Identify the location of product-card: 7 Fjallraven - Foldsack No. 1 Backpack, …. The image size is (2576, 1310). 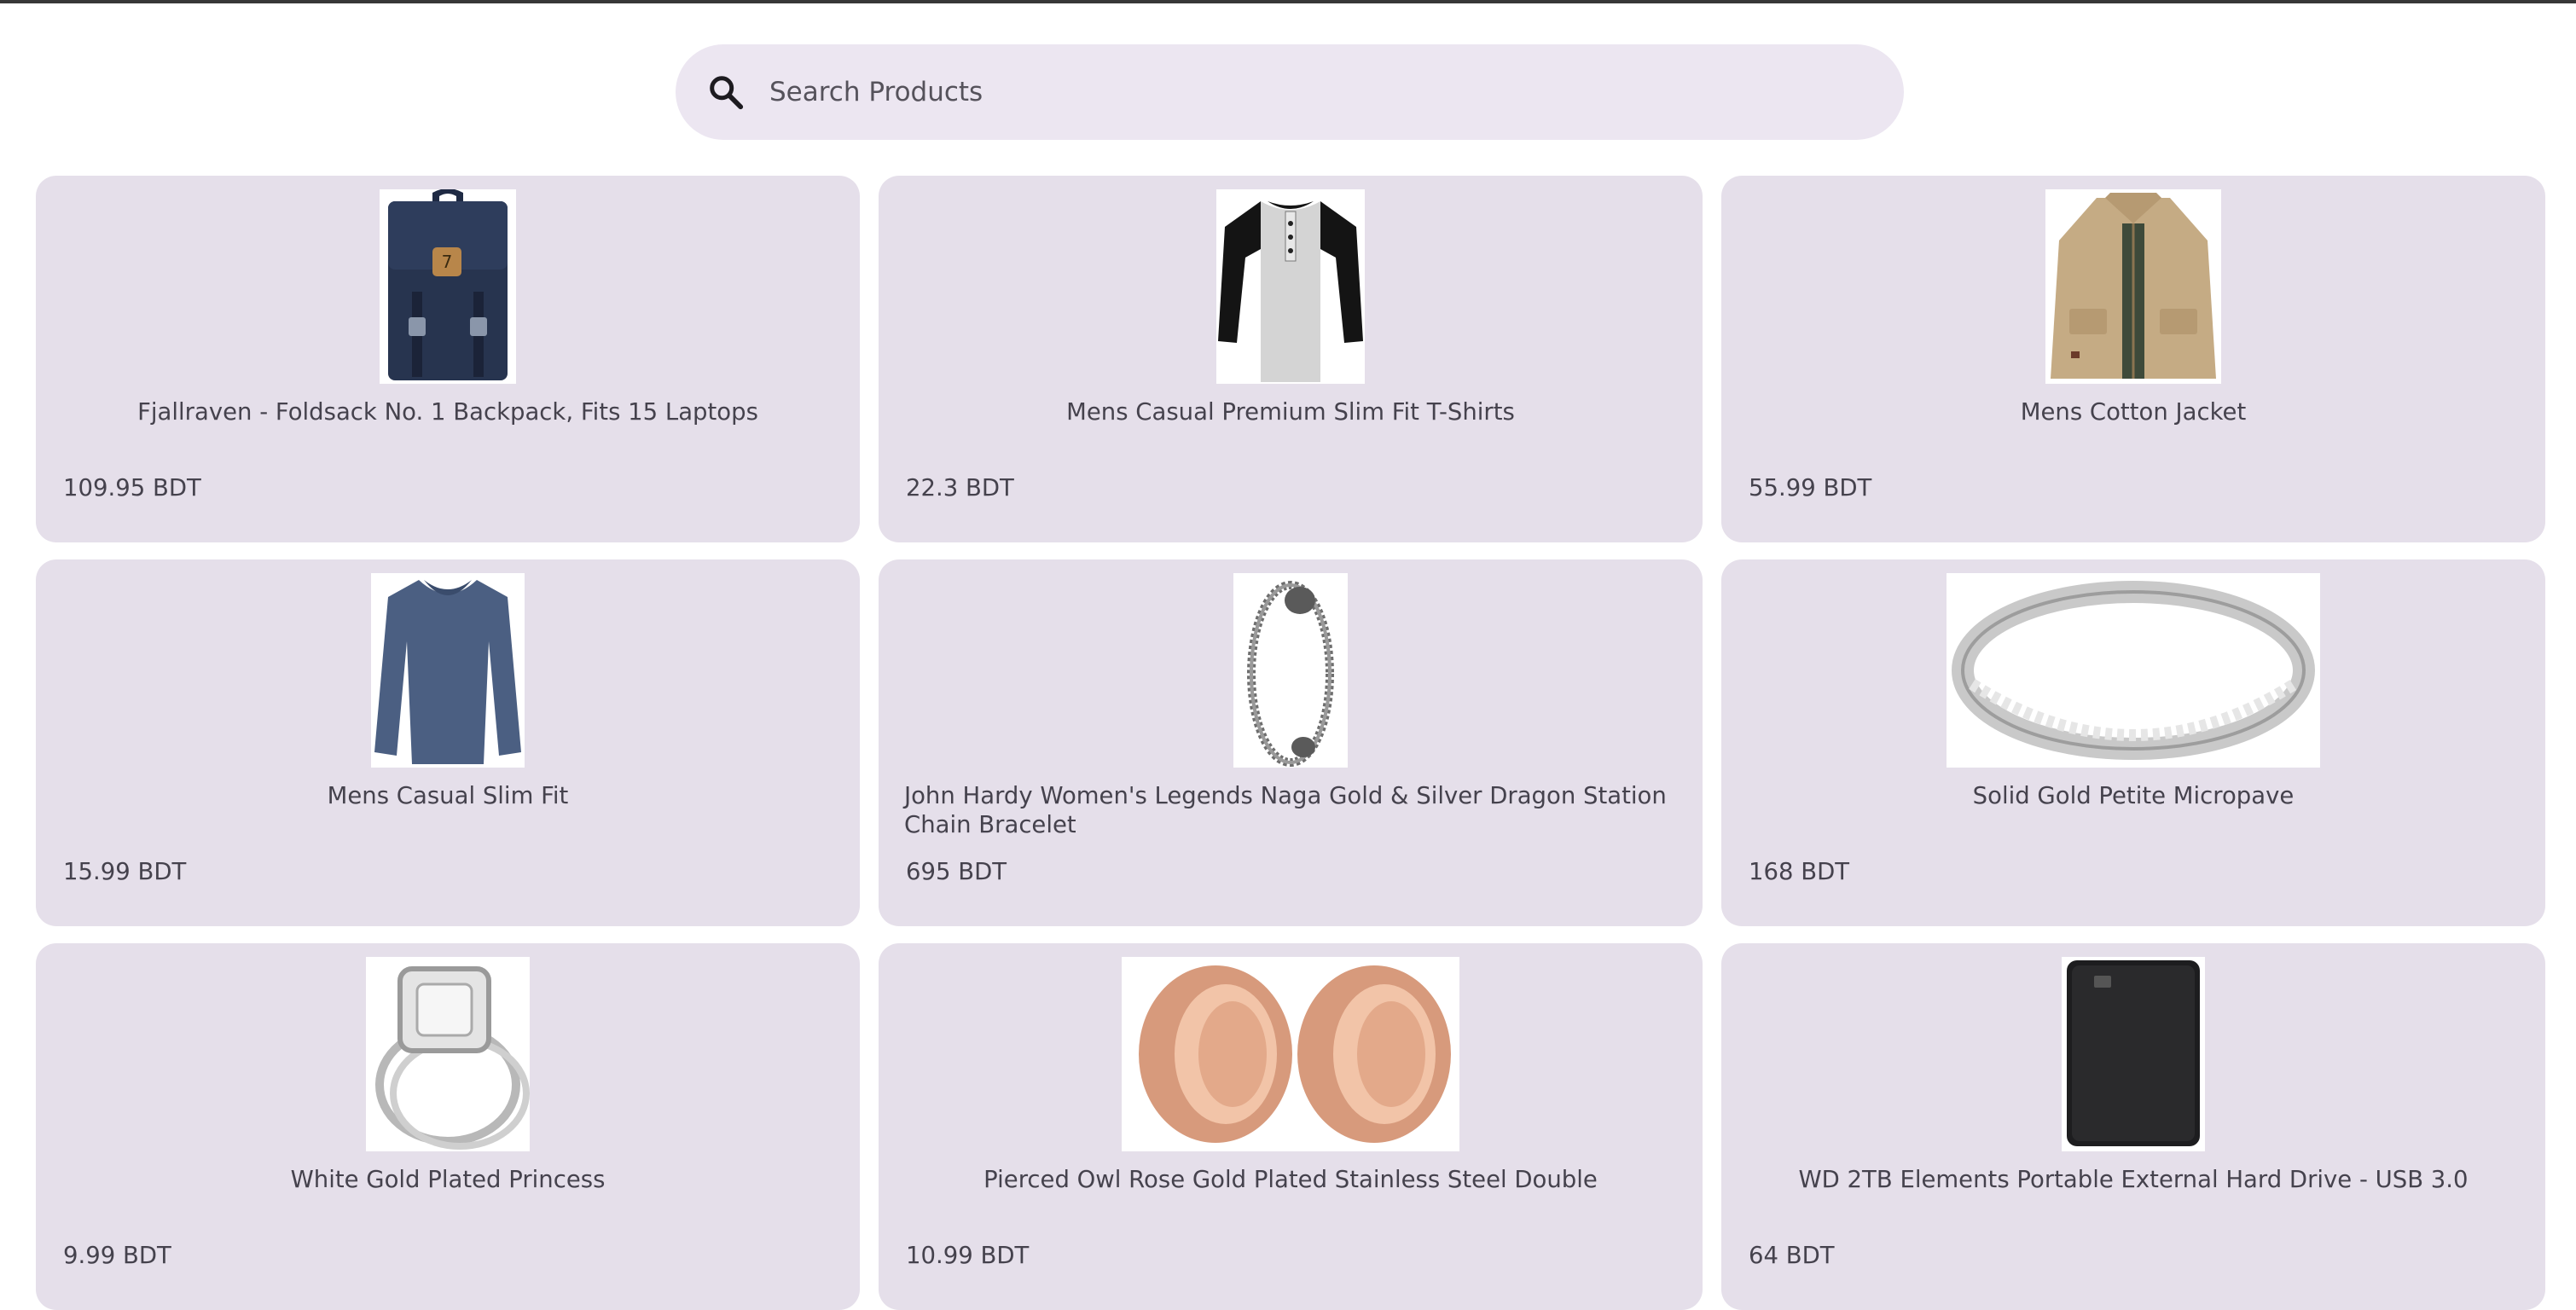
(448, 359).